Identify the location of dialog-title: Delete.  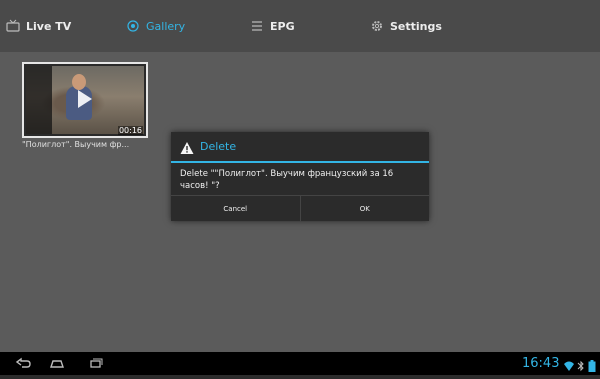
(218, 146).